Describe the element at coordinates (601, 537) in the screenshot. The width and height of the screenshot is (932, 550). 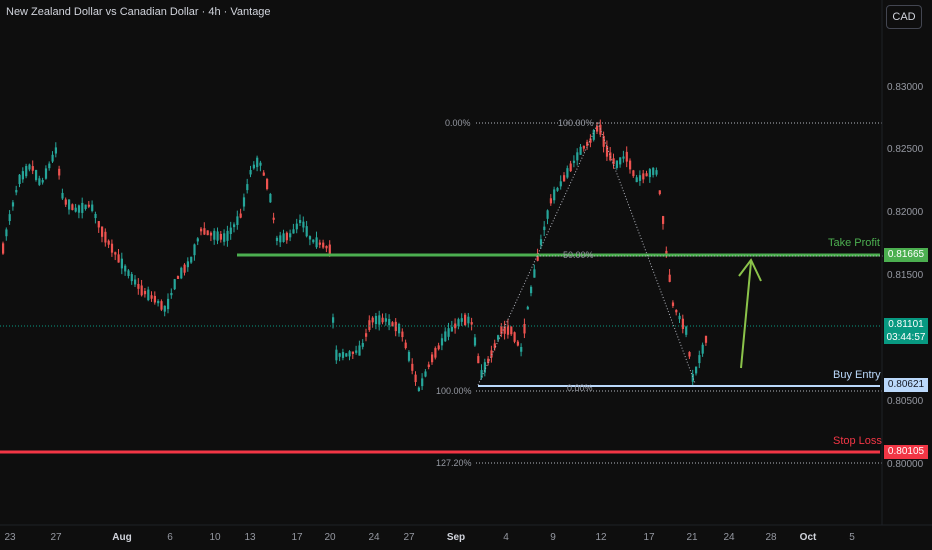
I see `time-tick: 12` at that location.